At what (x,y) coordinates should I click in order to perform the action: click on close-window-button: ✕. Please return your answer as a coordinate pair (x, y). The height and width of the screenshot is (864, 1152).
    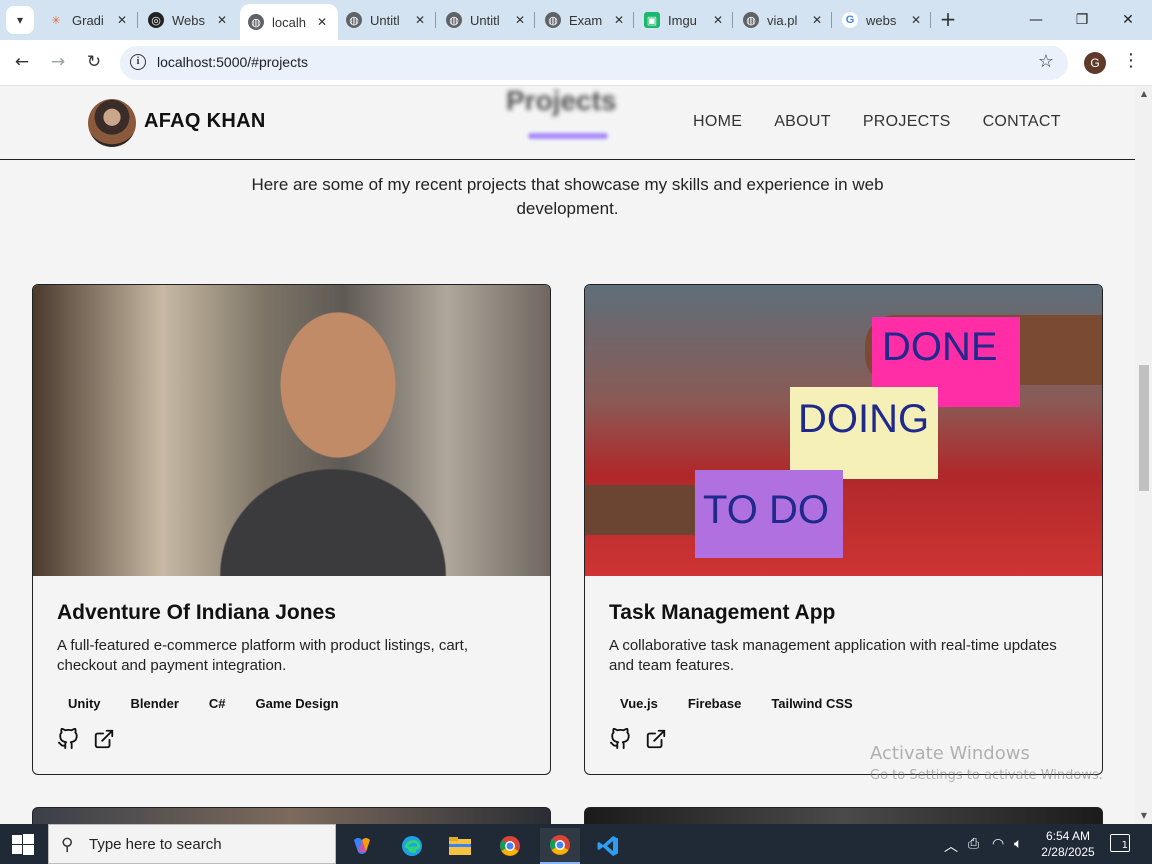
    Looking at the image, I should click on (1128, 20).